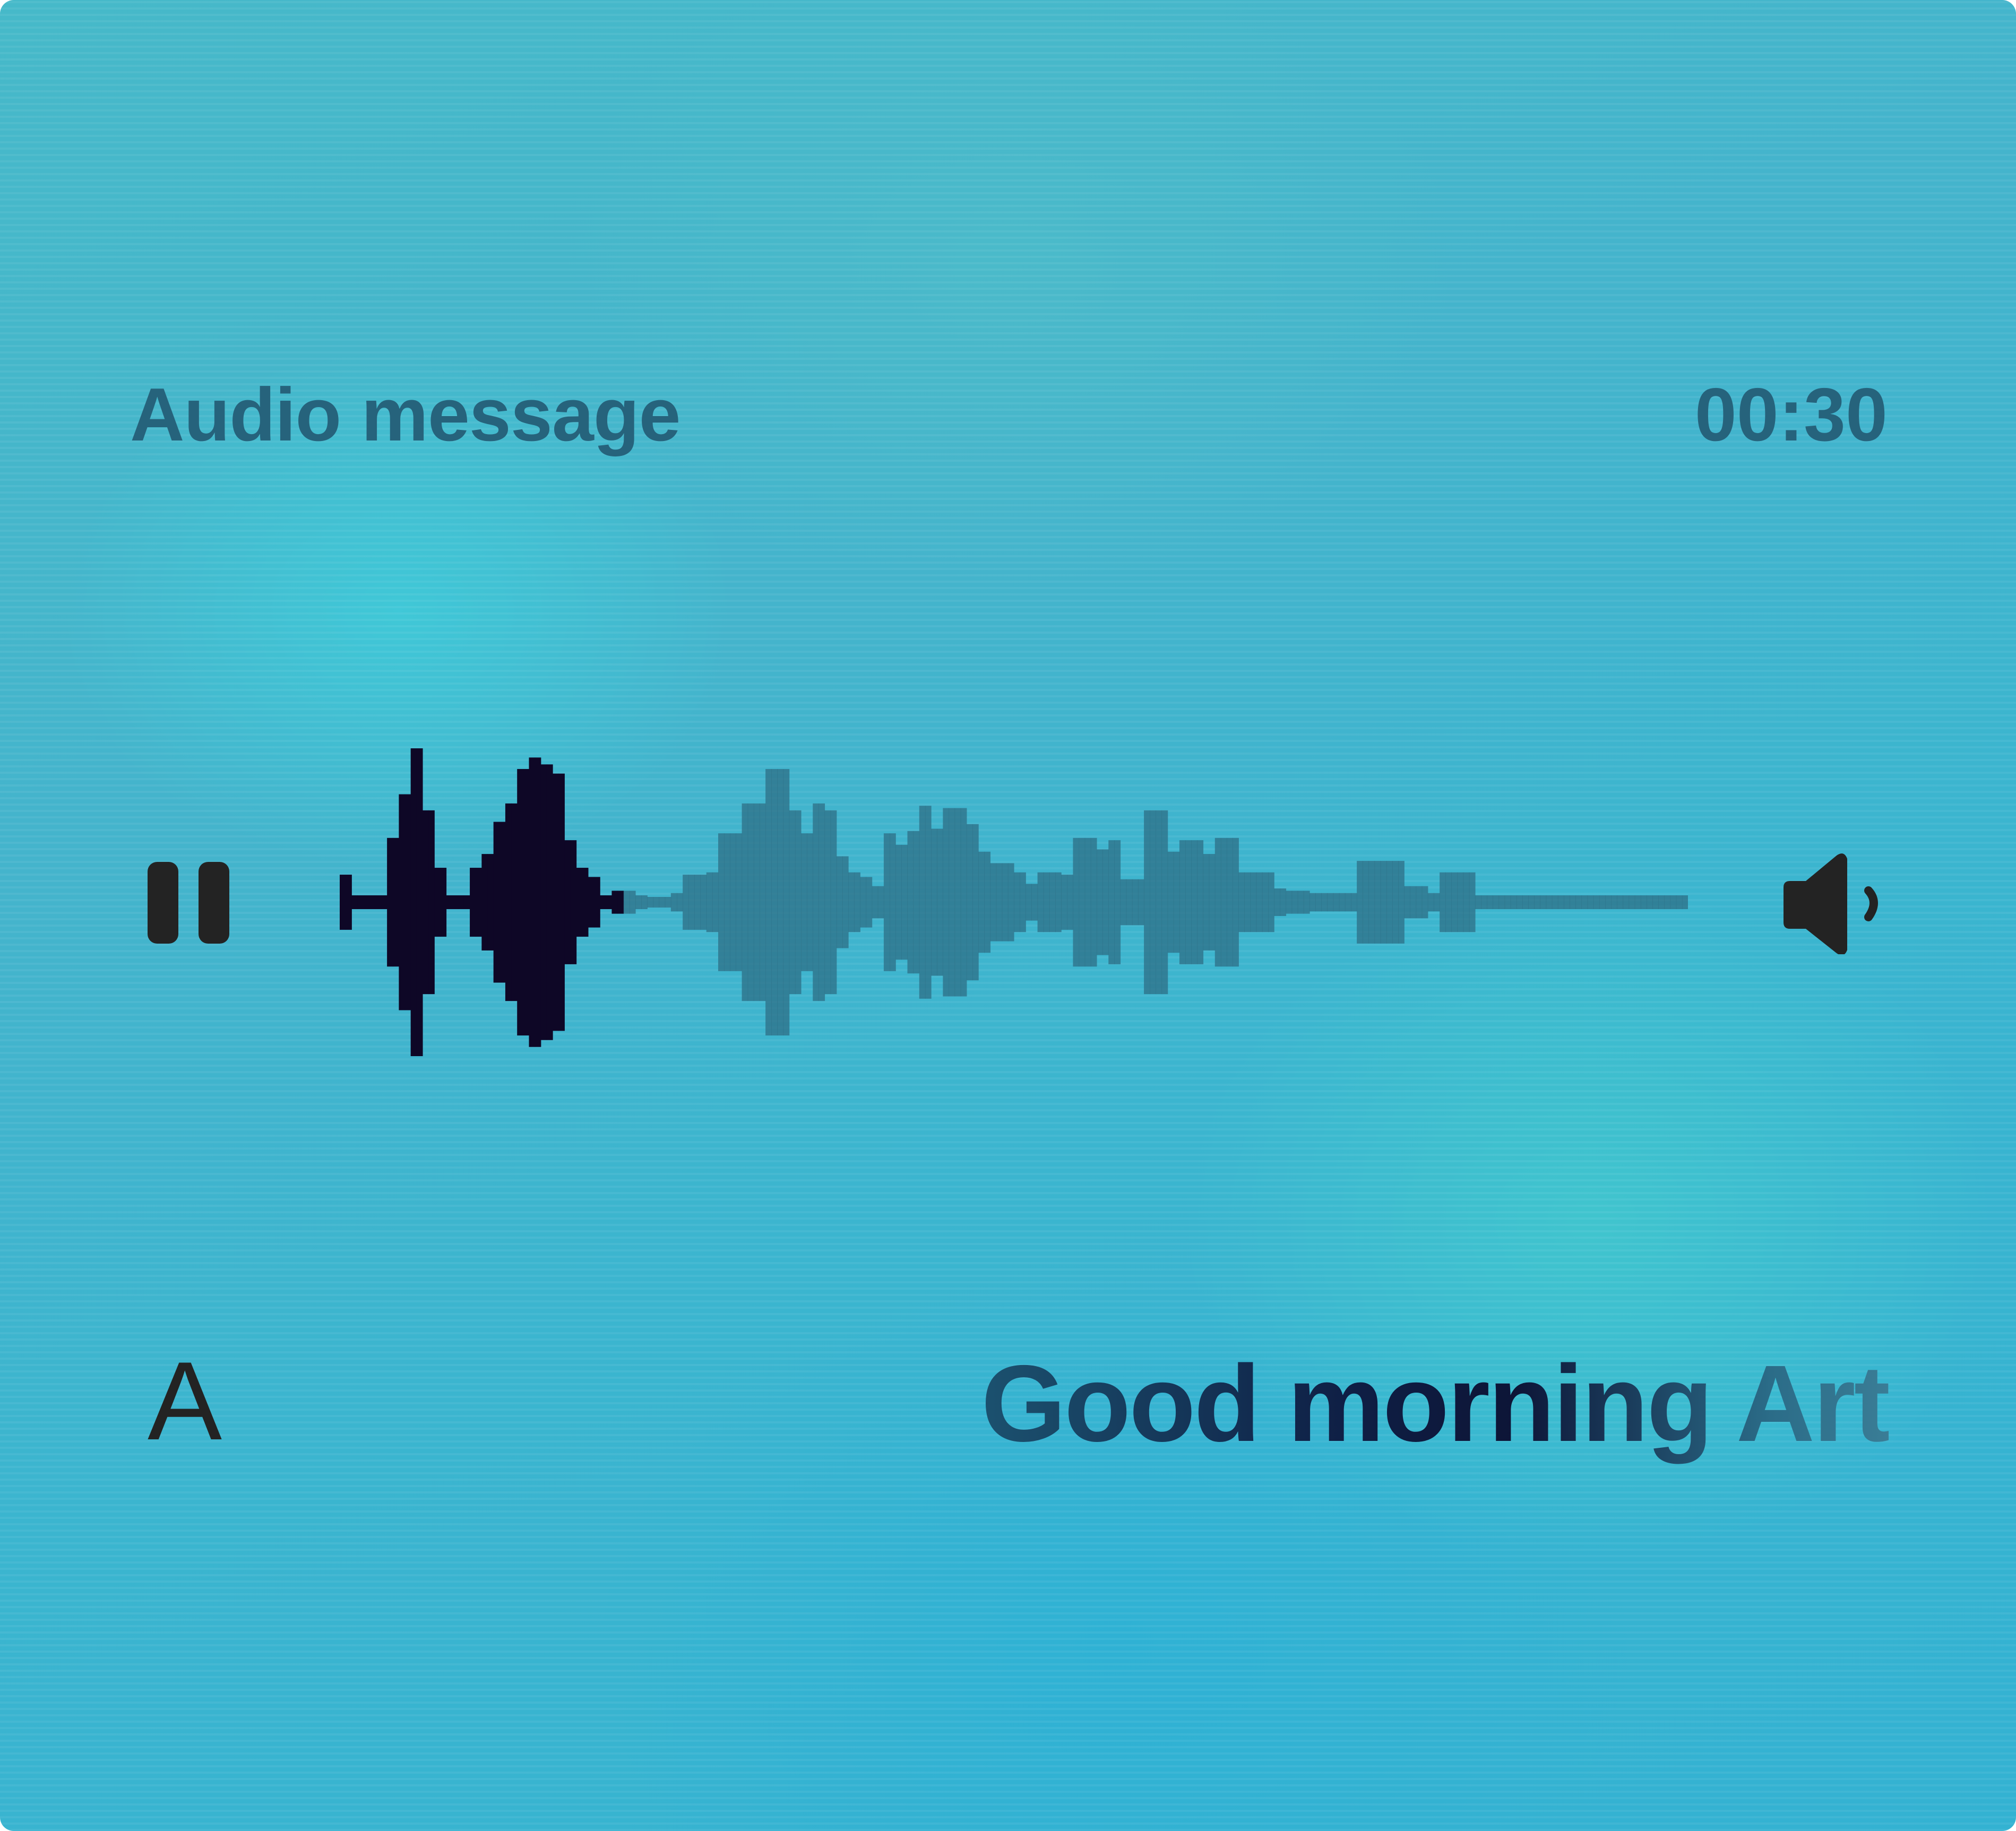 The height and width of the screenshot is (1831, 2016). What do you see at coordinates (190, 1401) in the screenshot?
I see `font-size-button: A` at bounding box center [190, 1401].